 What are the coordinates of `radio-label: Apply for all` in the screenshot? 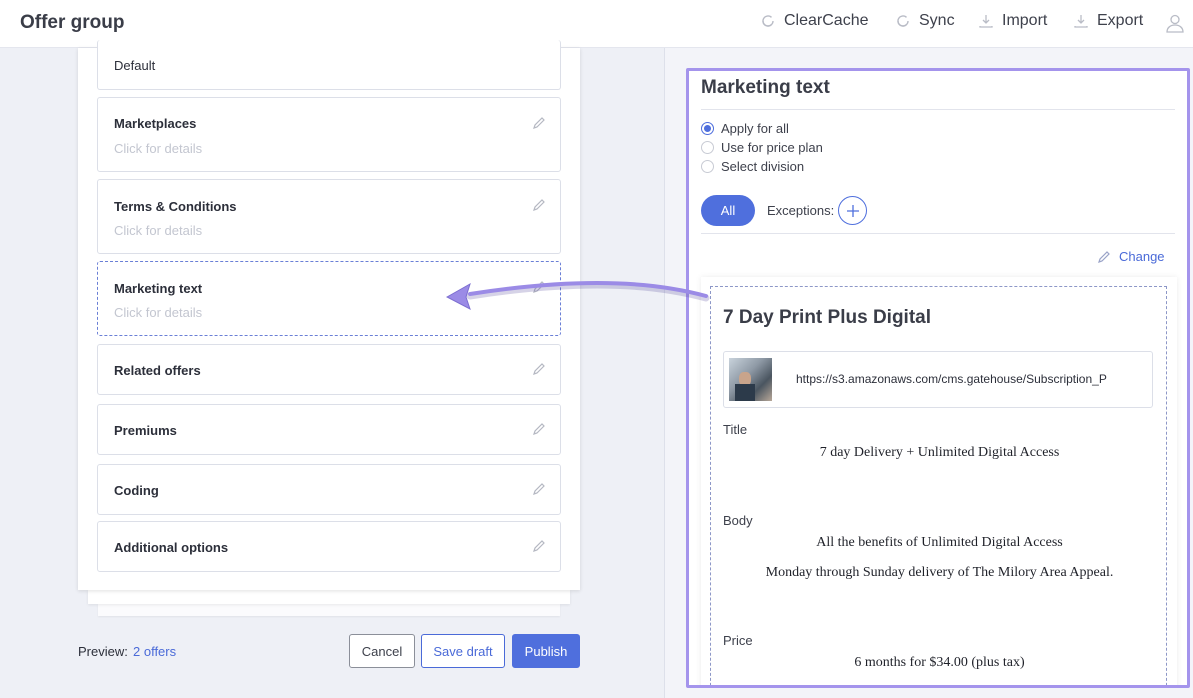 It's located at (755, 128).